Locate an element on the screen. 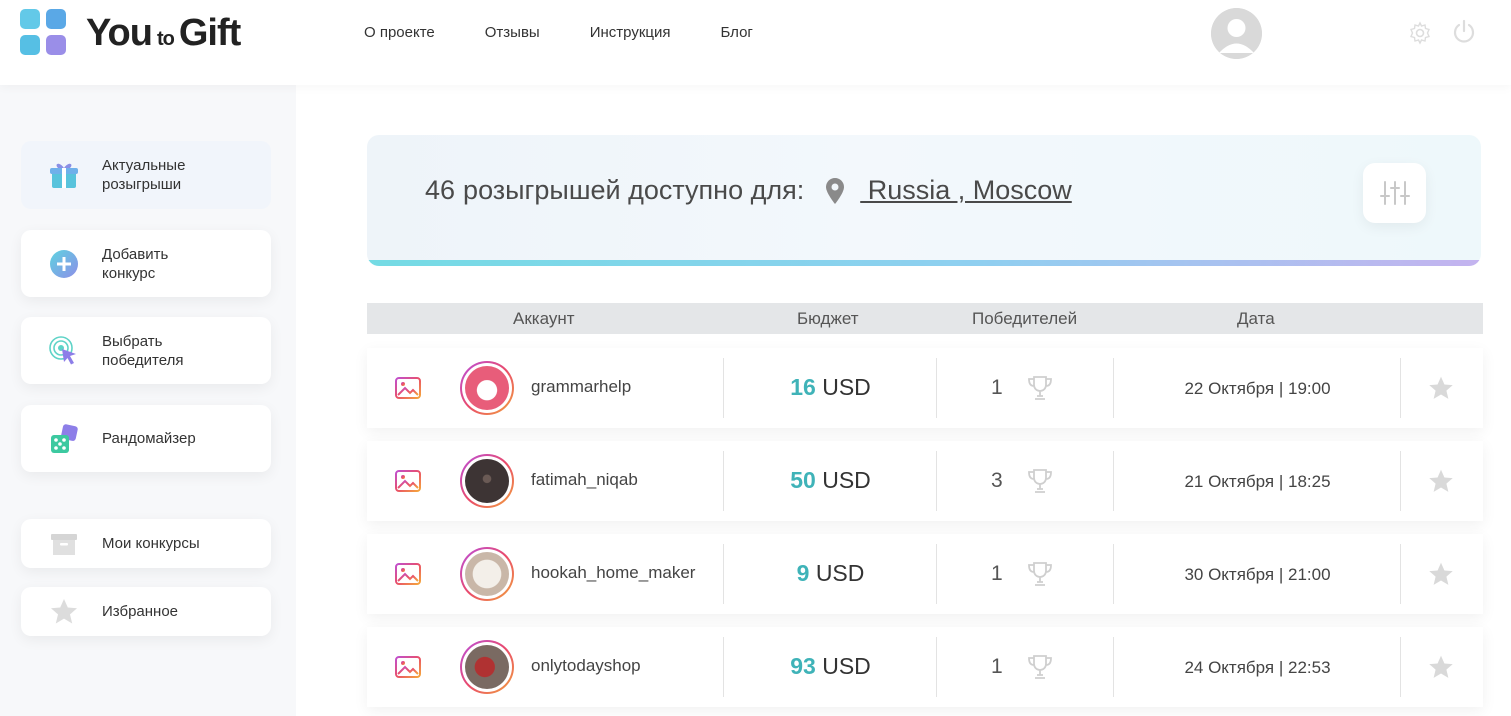 Image resolution: width=1511 pixels, height=716 pixels. dice-icon is located at coordinates (64, 438).